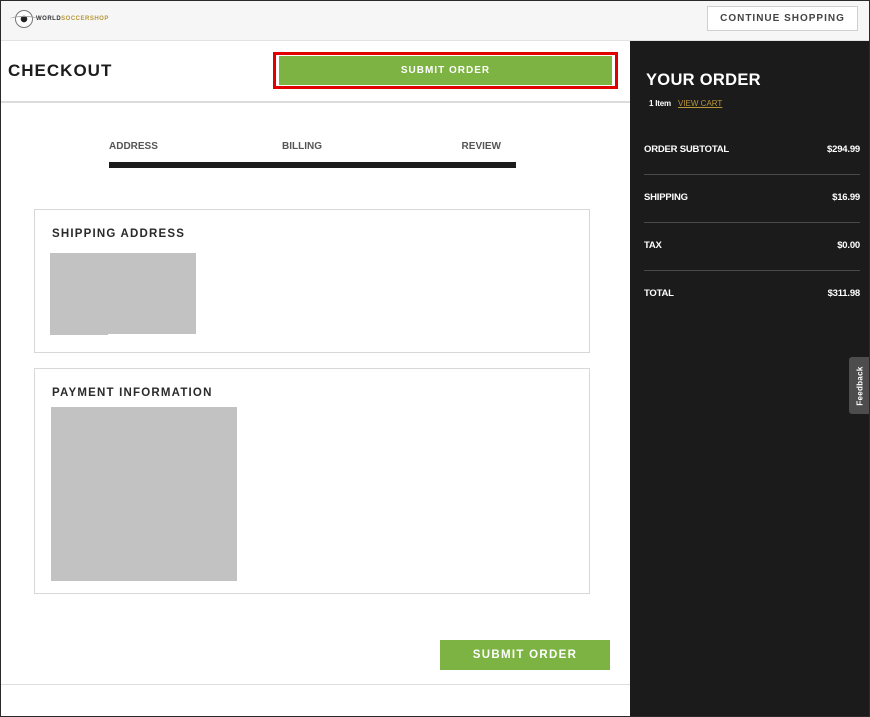 Image resolution: width=870 pixels, height=717 pixels. Describe the element at coordinates (752, 247) in the screenshot. I see `summary-row-tax: TAX $0.00` at that location.